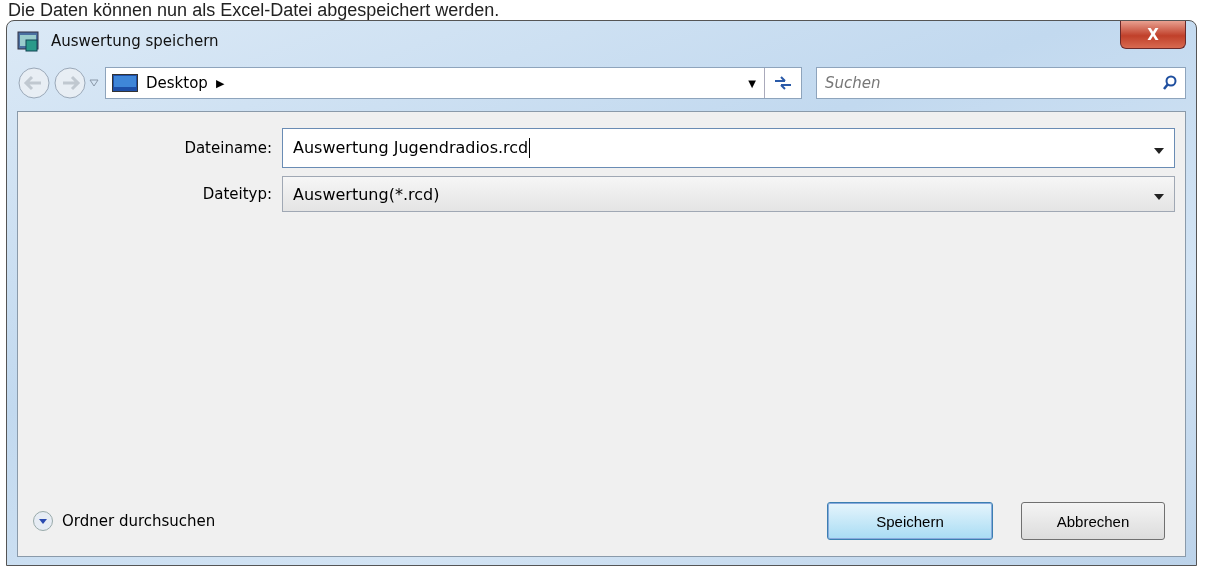  What do you see at coordinates (752, 83) in the screenshot?
I see `dropdown-caret: ▼` at bounding box center [752, 83].